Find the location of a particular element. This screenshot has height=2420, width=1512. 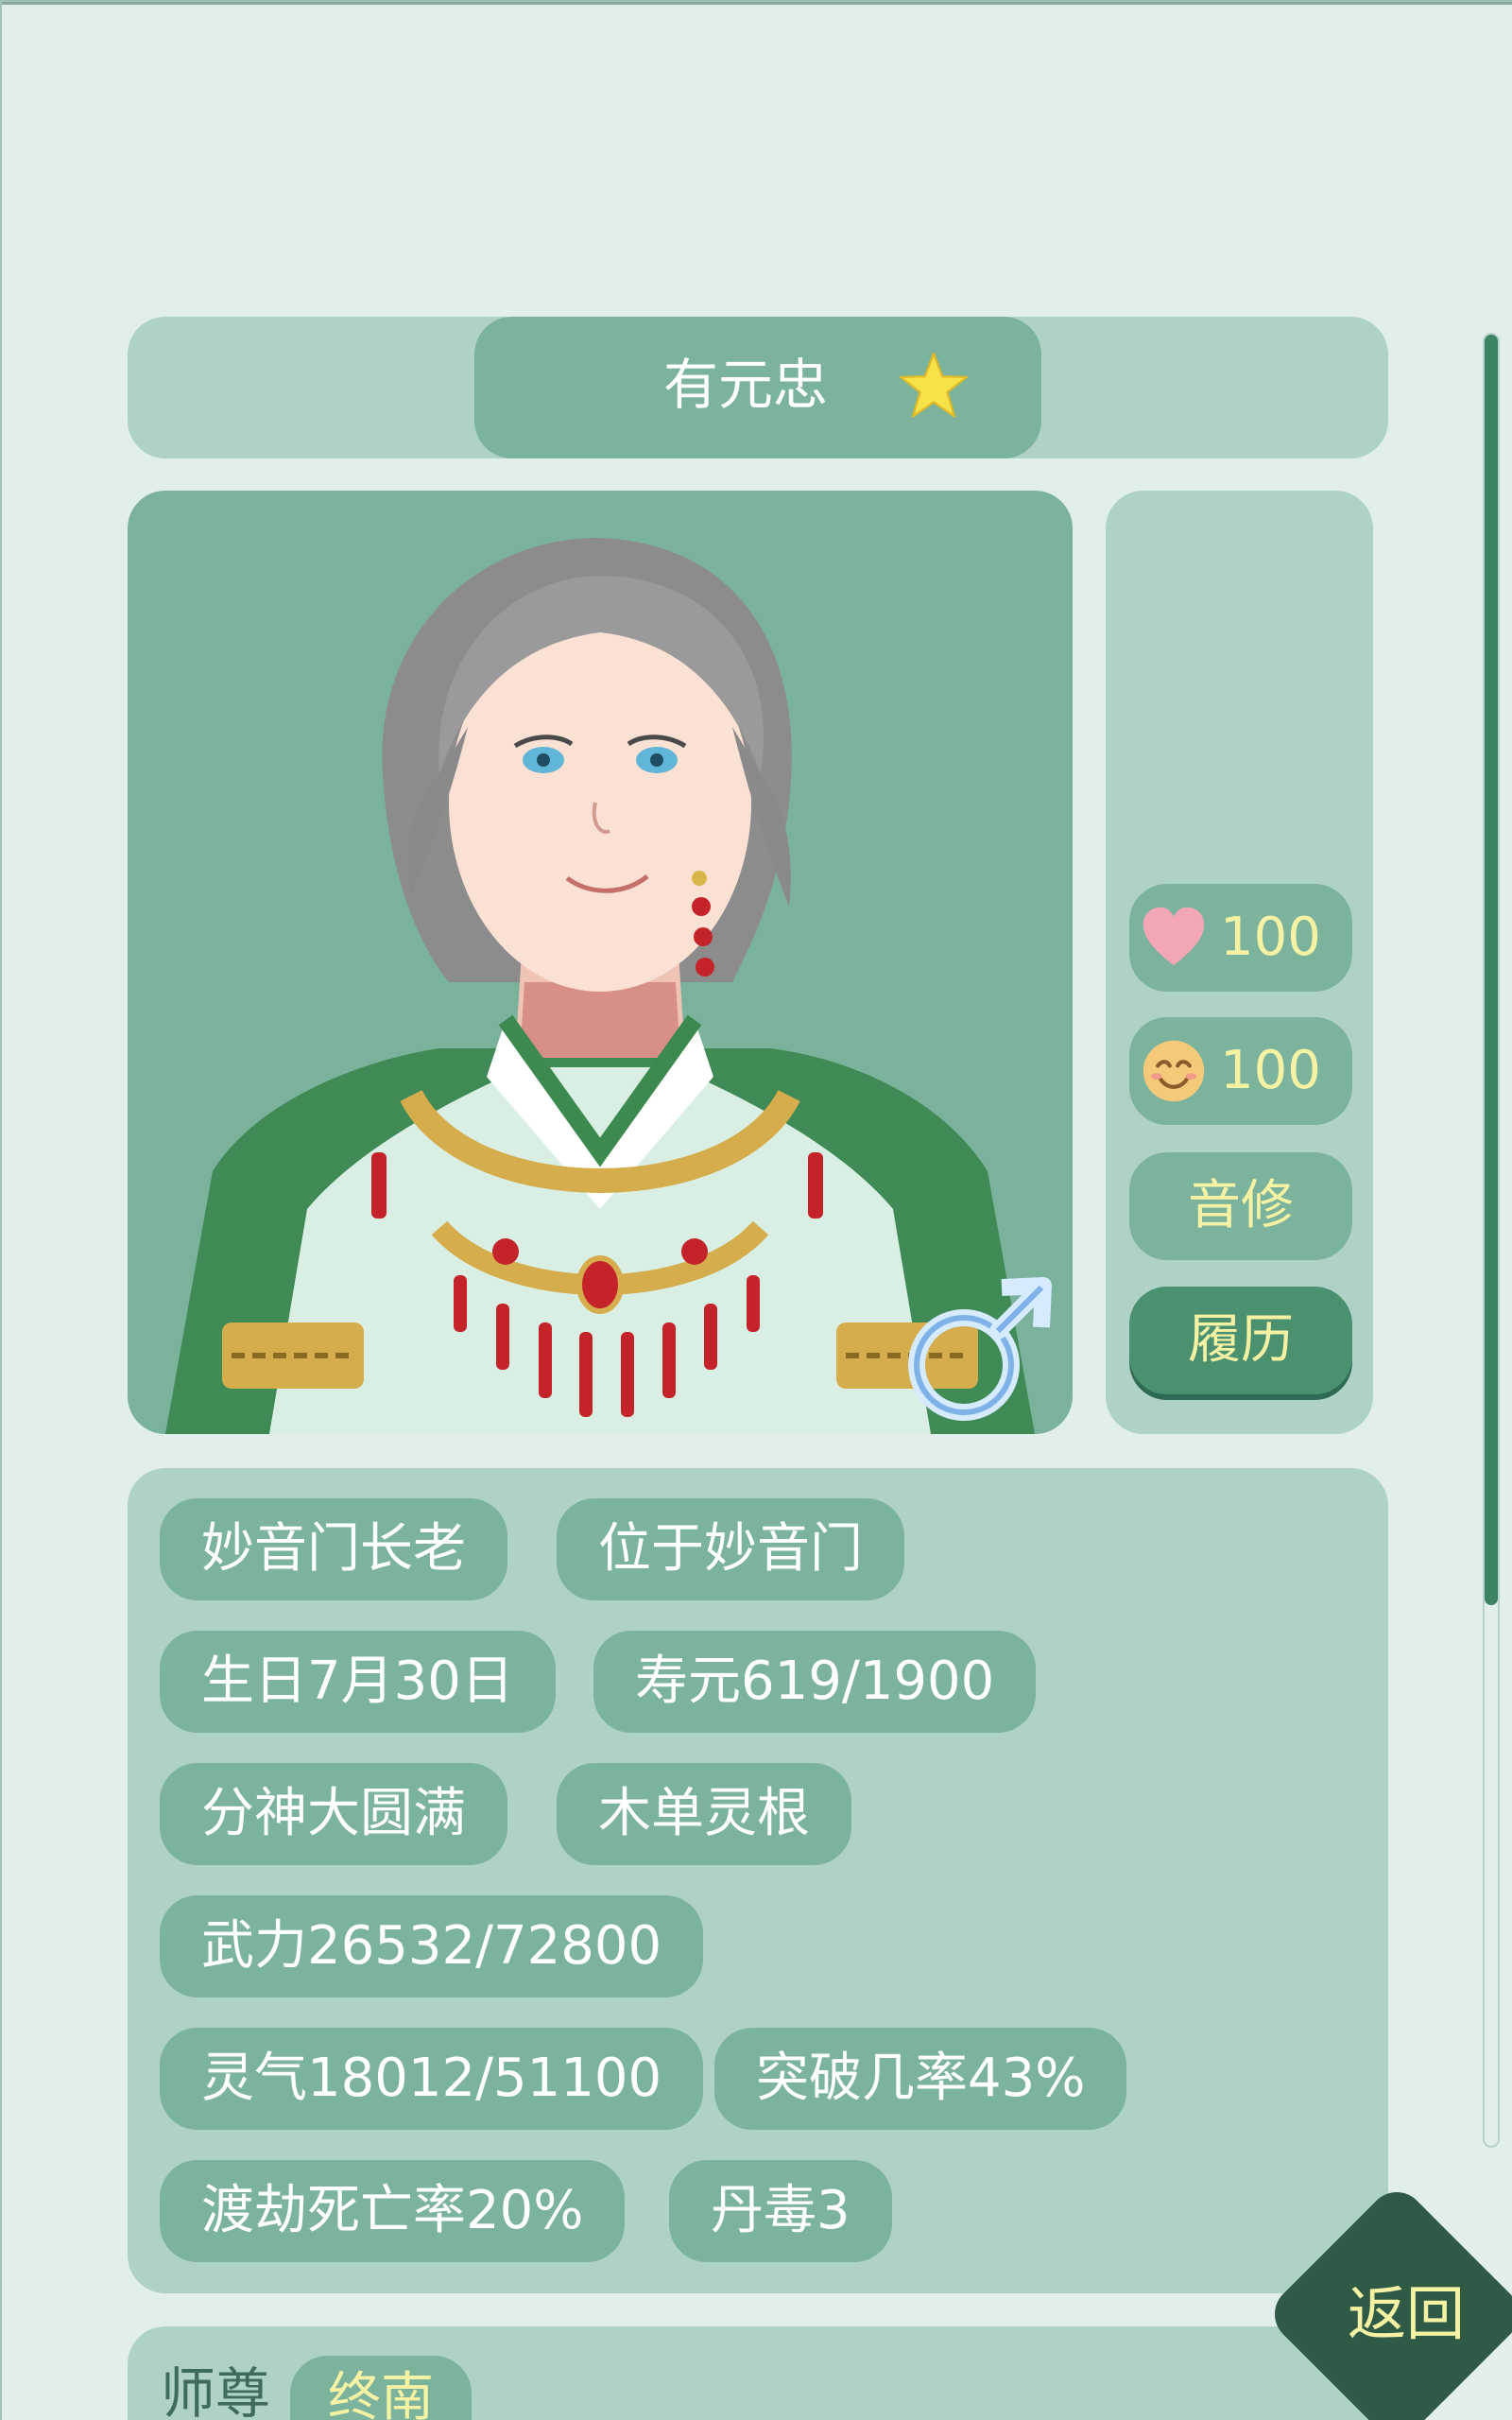

star-icon is located at coordinates (934, 386).